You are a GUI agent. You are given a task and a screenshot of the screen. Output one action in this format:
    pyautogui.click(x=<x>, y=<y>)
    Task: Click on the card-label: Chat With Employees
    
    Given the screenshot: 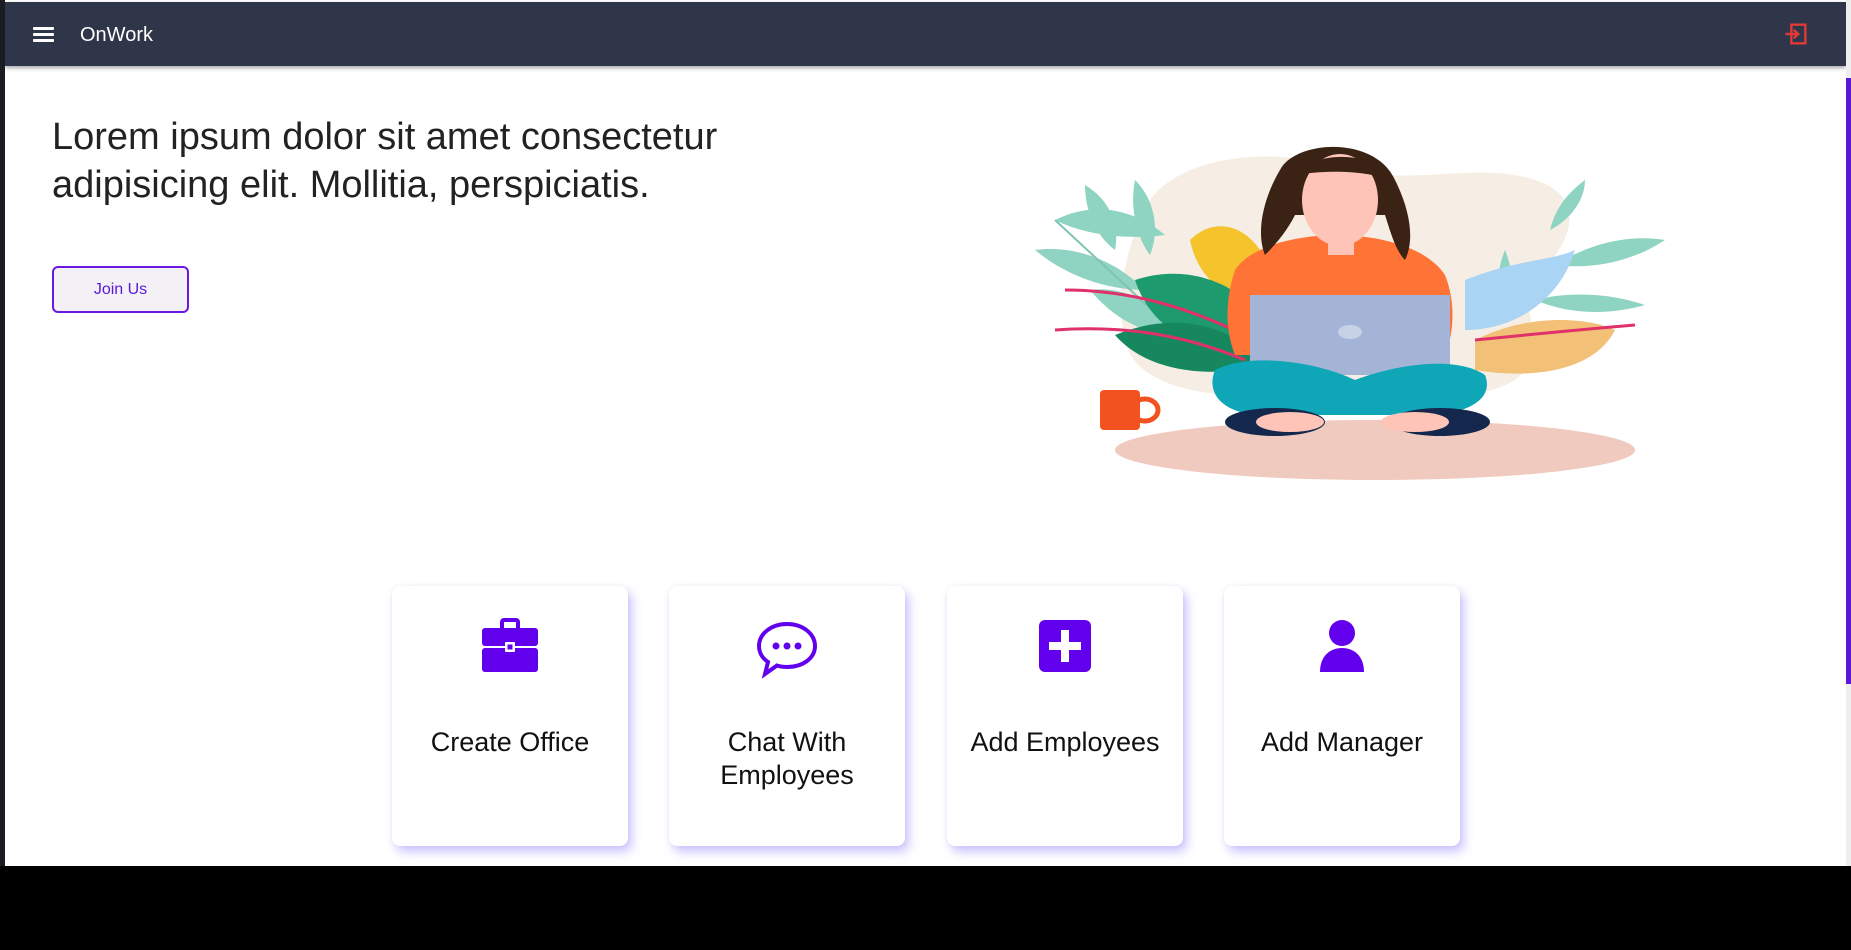 What is the action you would take?
    pyautogui.click(x=787, y=758)
    